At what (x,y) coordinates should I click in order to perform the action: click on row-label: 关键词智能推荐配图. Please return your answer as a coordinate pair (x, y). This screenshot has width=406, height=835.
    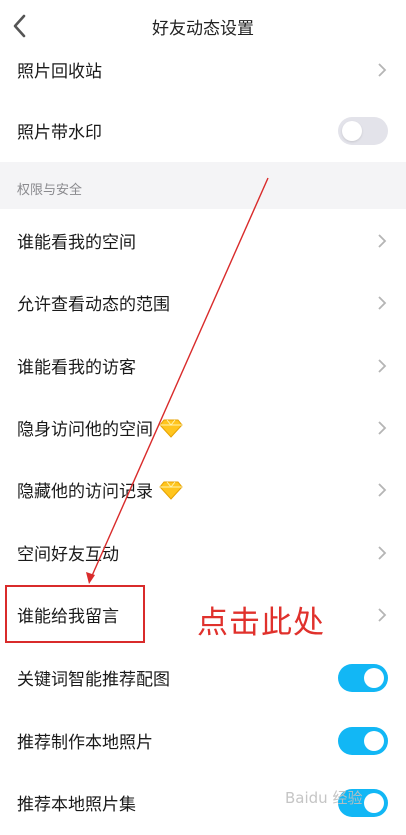
    Looking at the image, I should click on (93, 680).